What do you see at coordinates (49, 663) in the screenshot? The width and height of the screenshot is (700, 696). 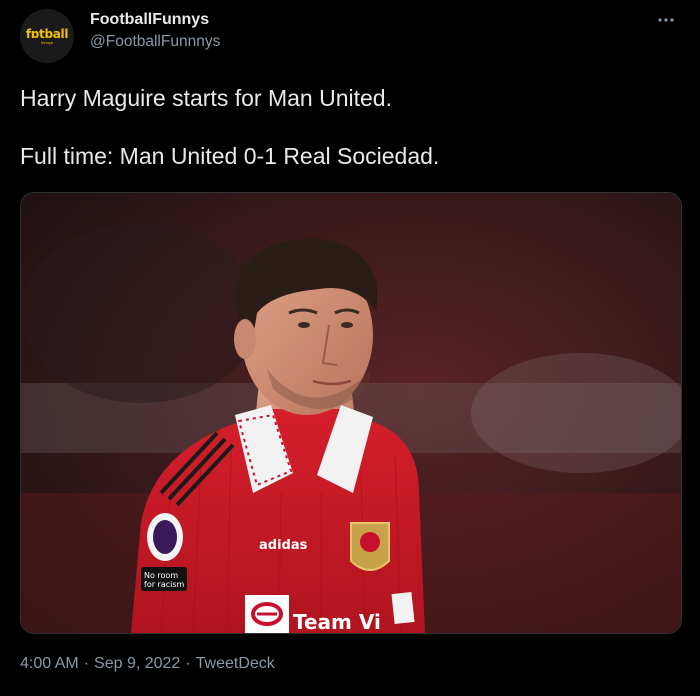 I see `tweet-time: 4:00 AM` at bounding box center [49, 663].